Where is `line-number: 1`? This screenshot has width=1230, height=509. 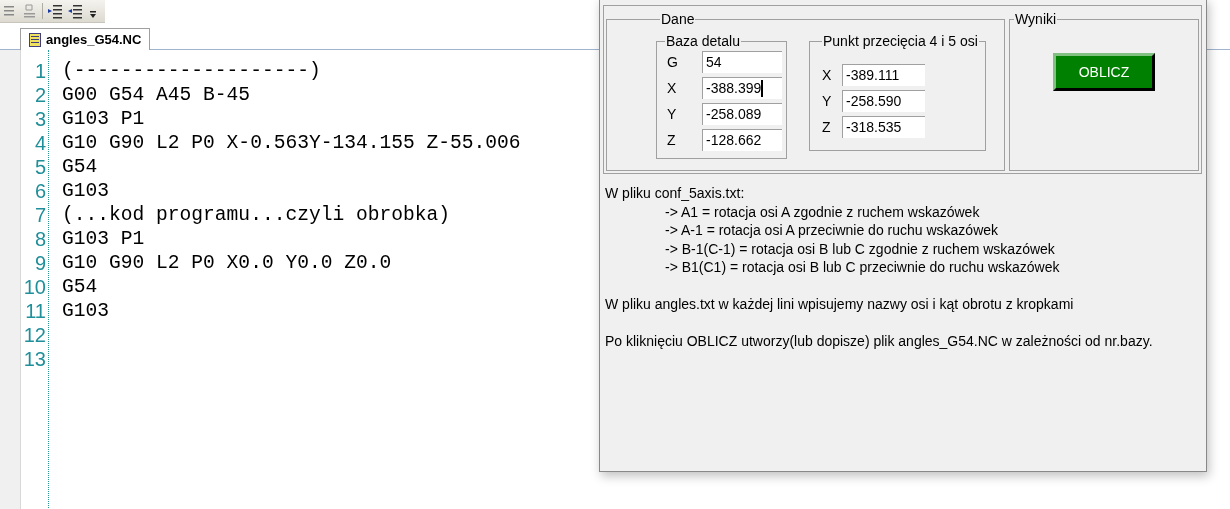
line-number: 1 is located at coordinates (40, 71).